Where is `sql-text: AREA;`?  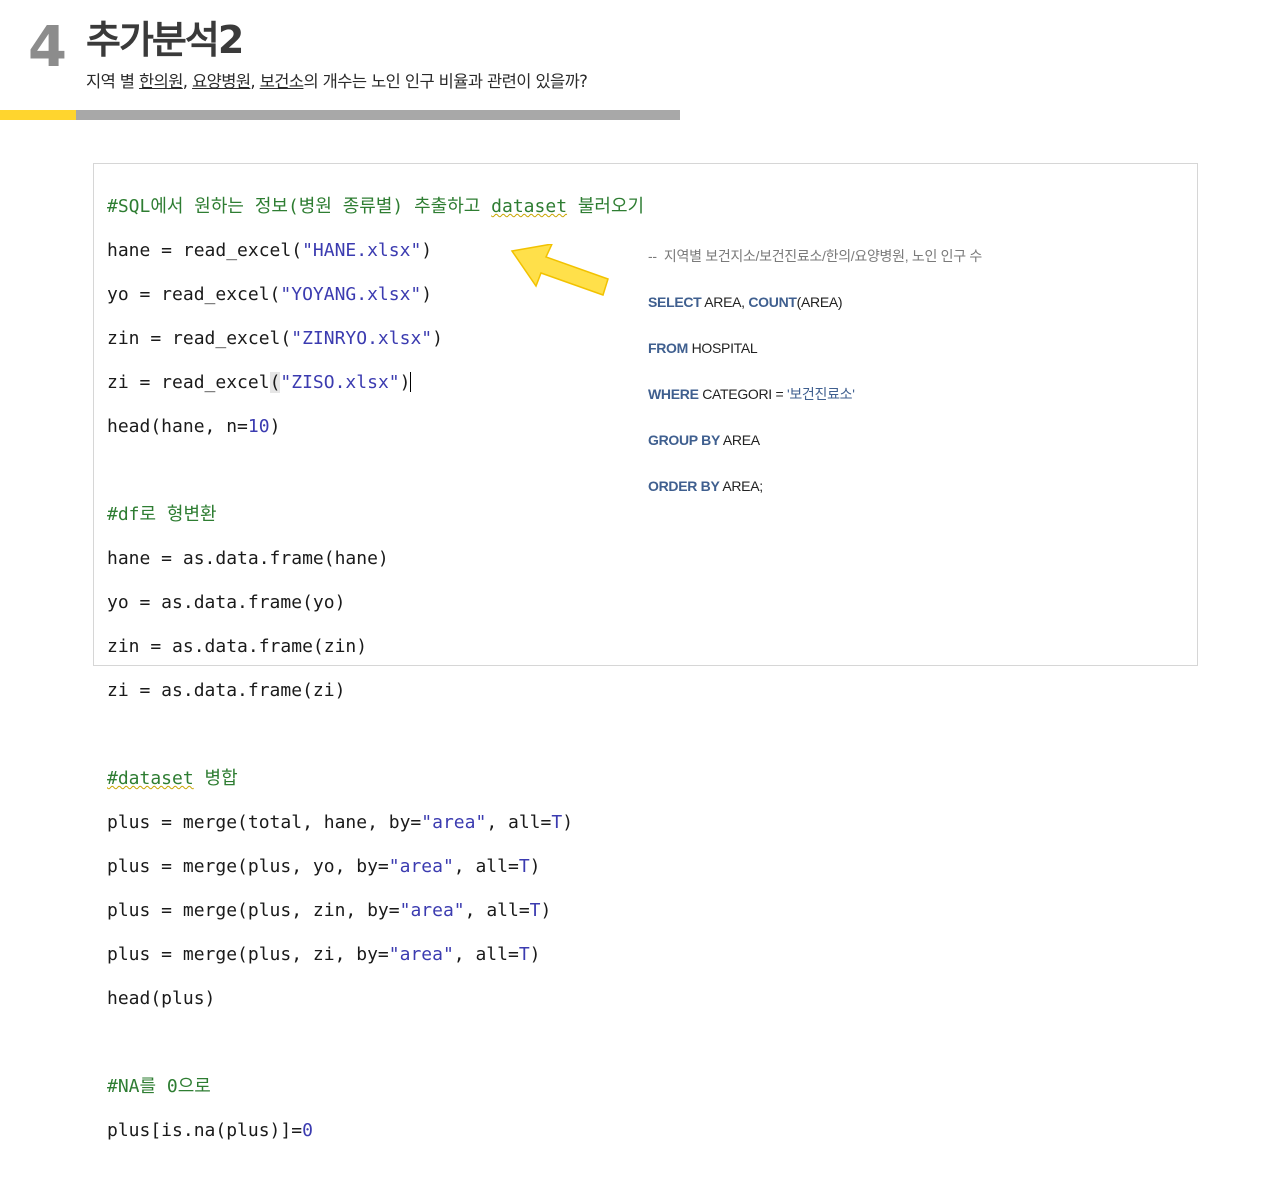 sql-text: AREA; is located at coordinates (741, 486).